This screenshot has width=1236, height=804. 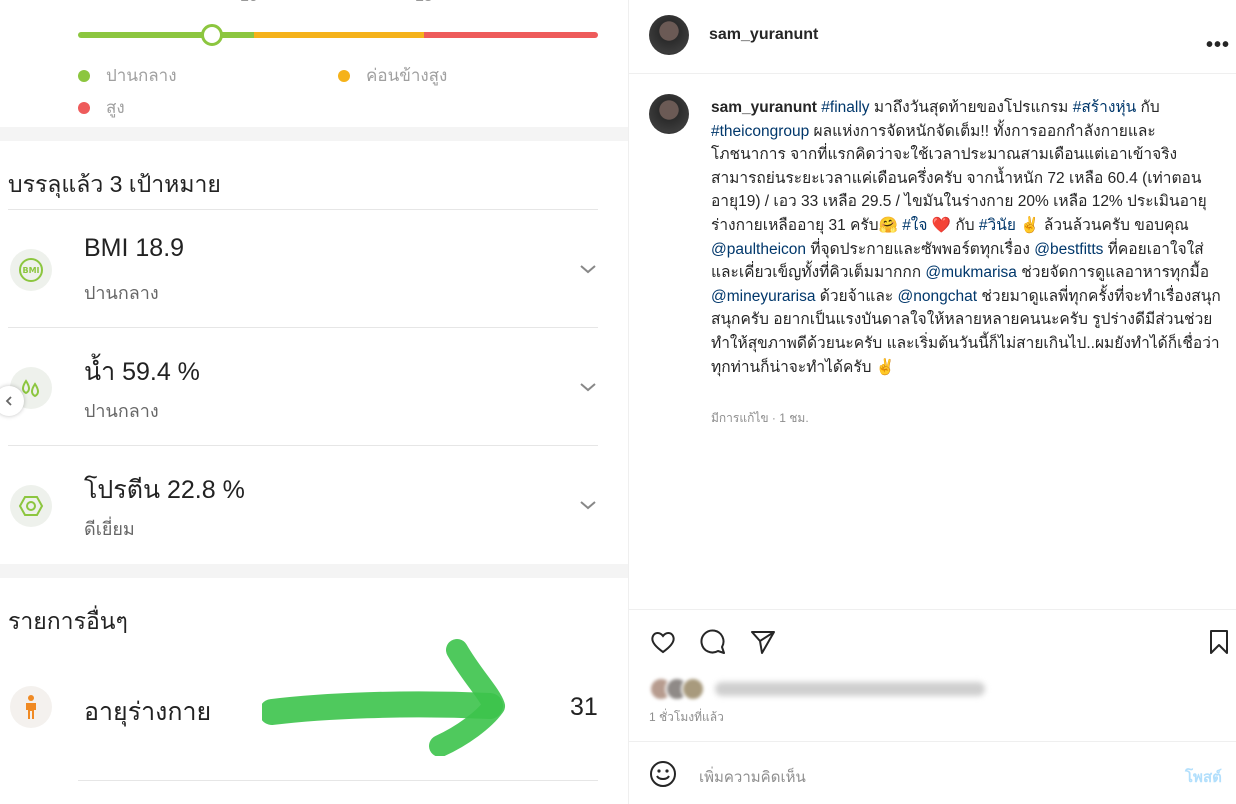 I want to click on carousel-prev-button, so click(x=12, y=401).